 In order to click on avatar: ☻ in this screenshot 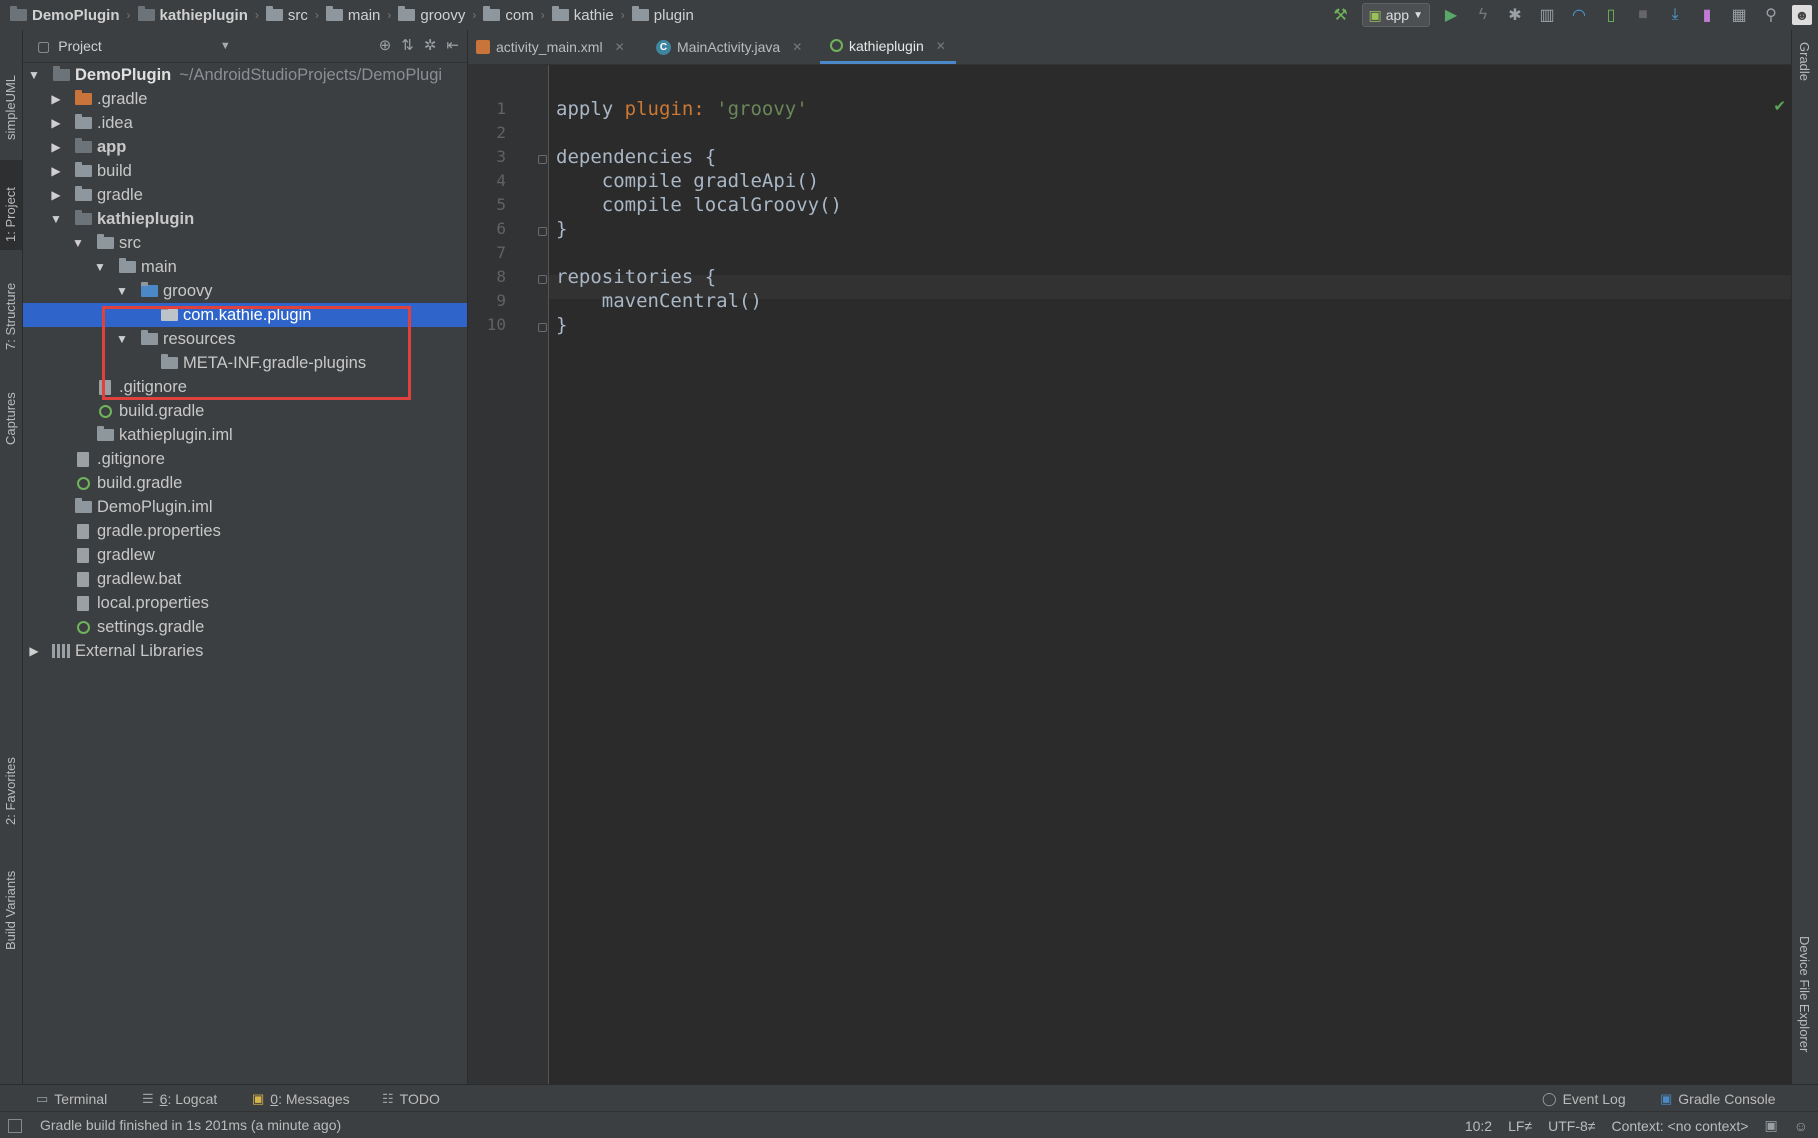, I will do `click(1802, 15)`.